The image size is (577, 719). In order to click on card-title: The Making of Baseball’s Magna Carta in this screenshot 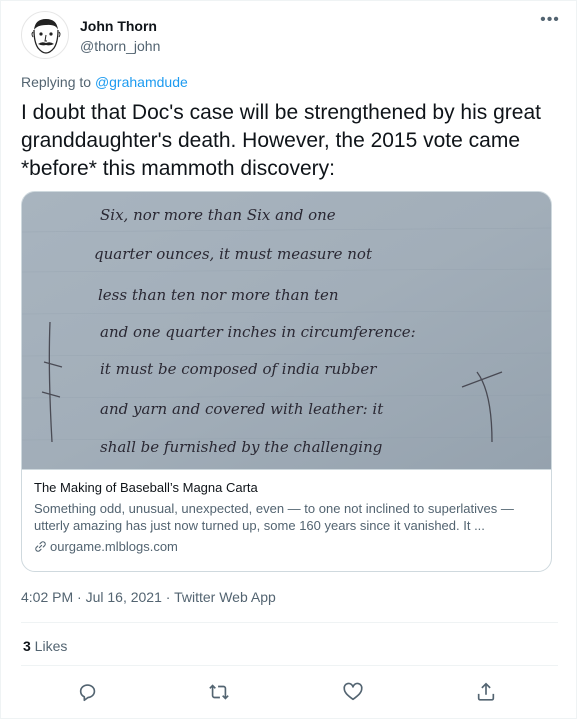, I will do `click(287, 487)`.